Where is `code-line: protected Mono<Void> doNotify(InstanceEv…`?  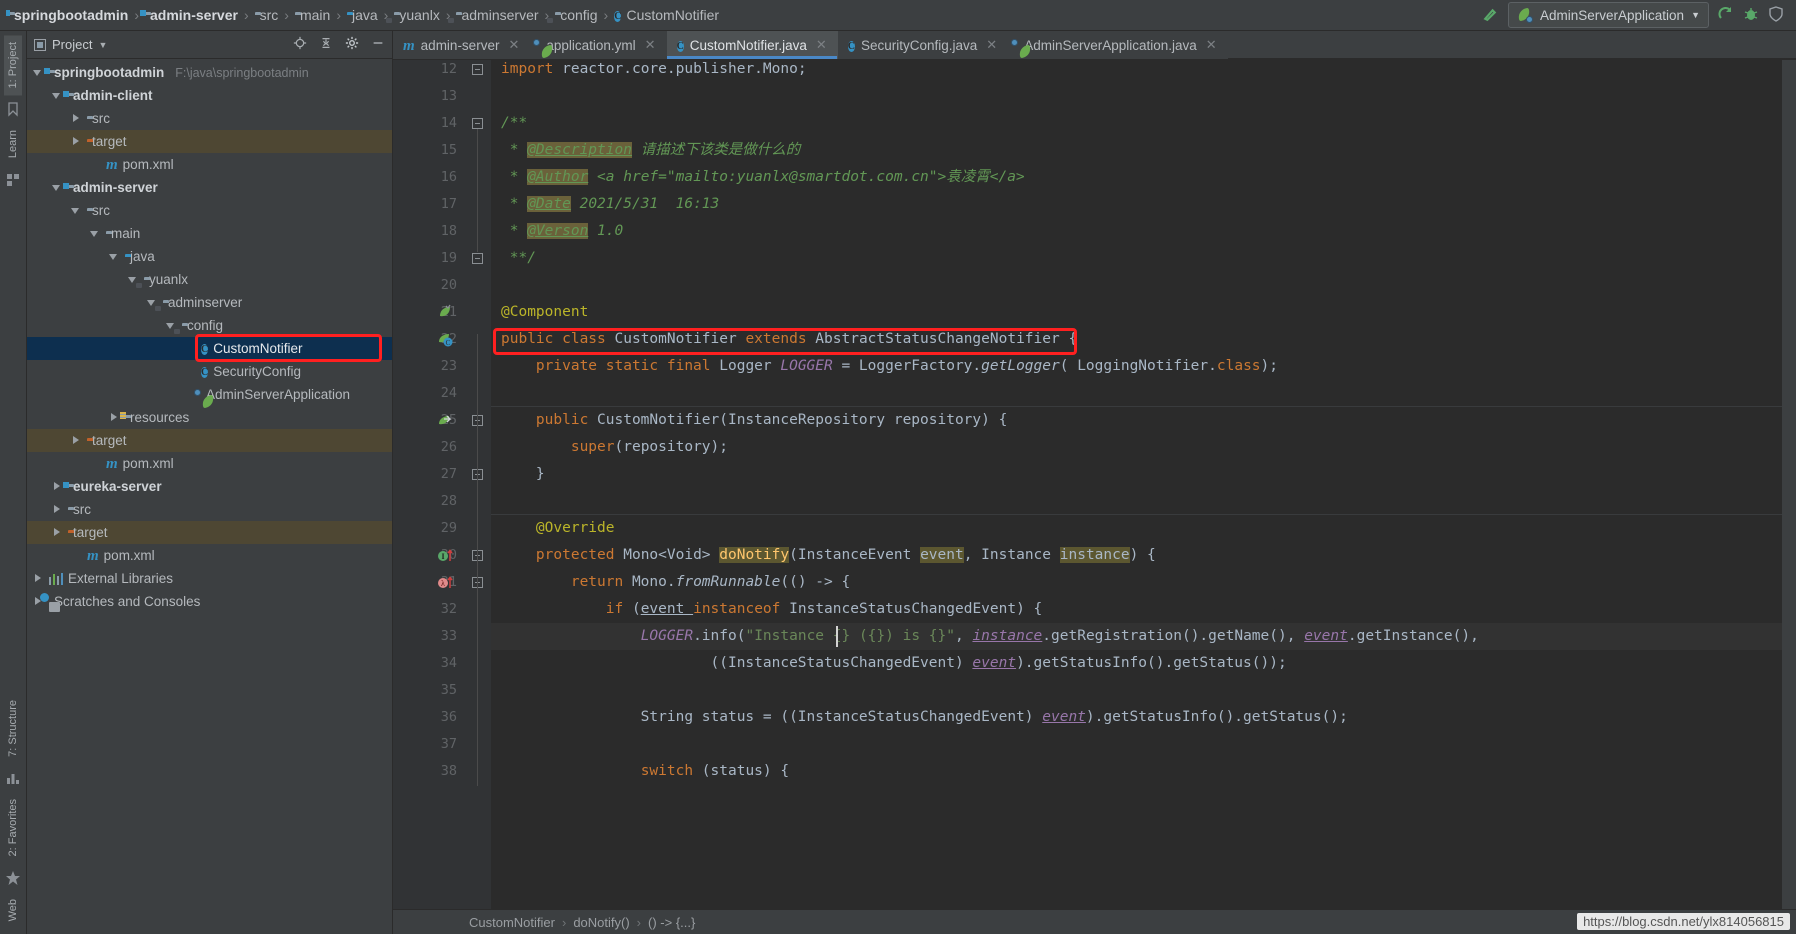
code-line: protected Mono<Void> doNotify(InstanceEv… is located at coordinates (1136, 555).